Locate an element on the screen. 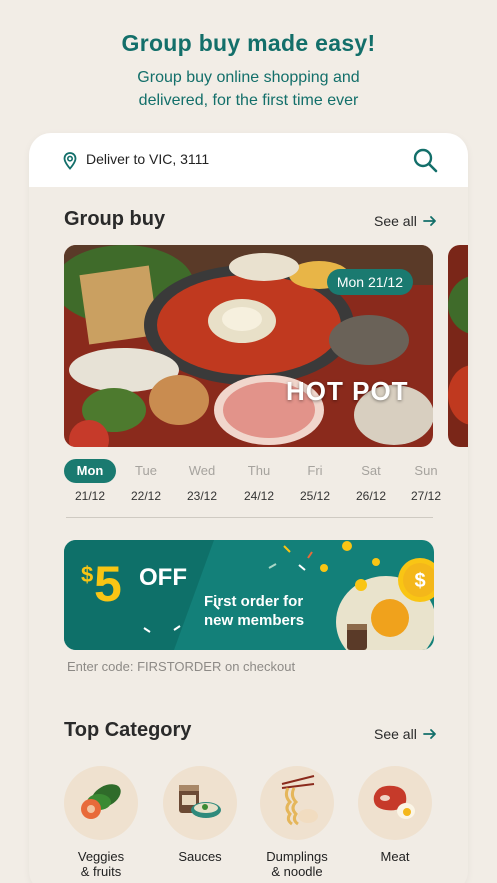 This screenshot has width=497, height=883. group-buy-title: Group buy is located at coordinates (115, 219).